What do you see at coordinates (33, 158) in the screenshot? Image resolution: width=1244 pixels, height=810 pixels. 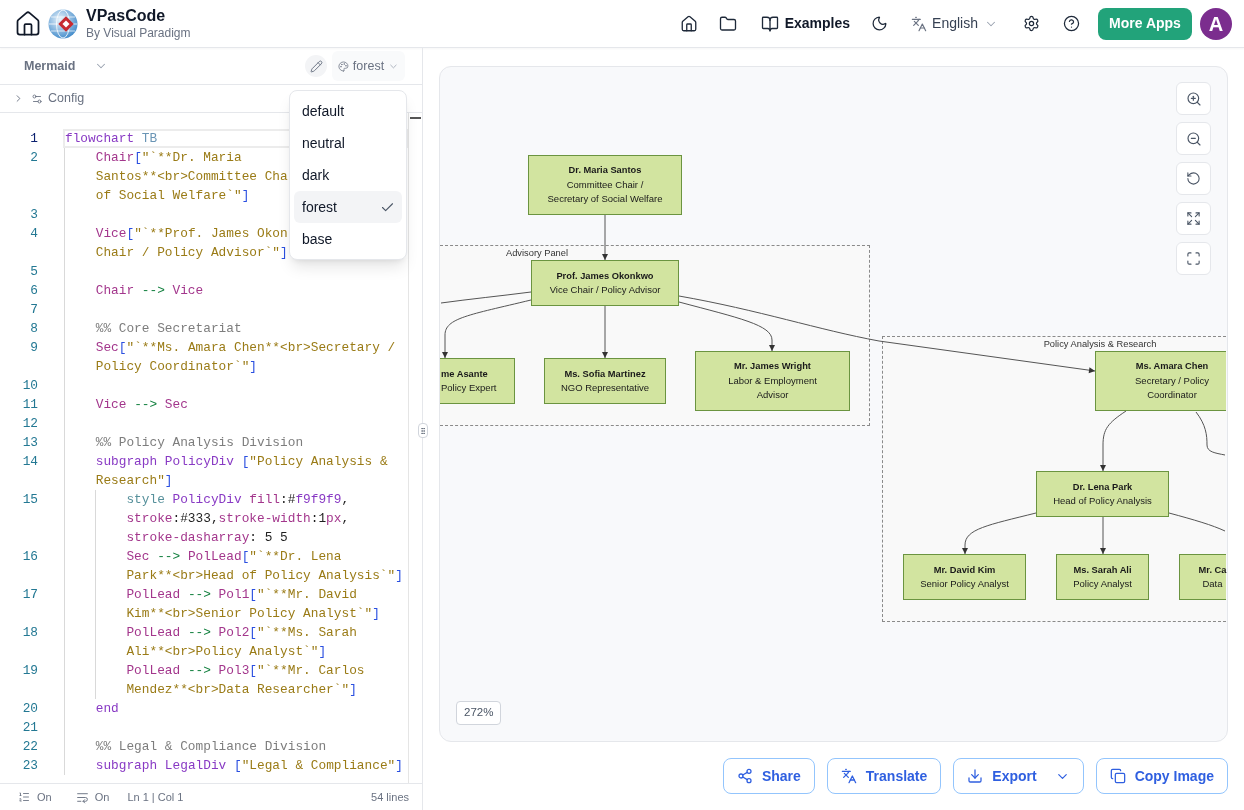 I see `line-number: 2` at bounding box center [33, 158].